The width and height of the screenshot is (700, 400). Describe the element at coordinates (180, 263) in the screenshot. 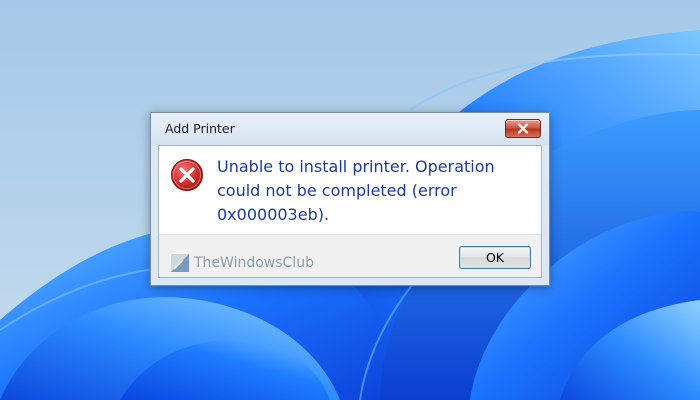

I see `windows-club-logo` at that location.